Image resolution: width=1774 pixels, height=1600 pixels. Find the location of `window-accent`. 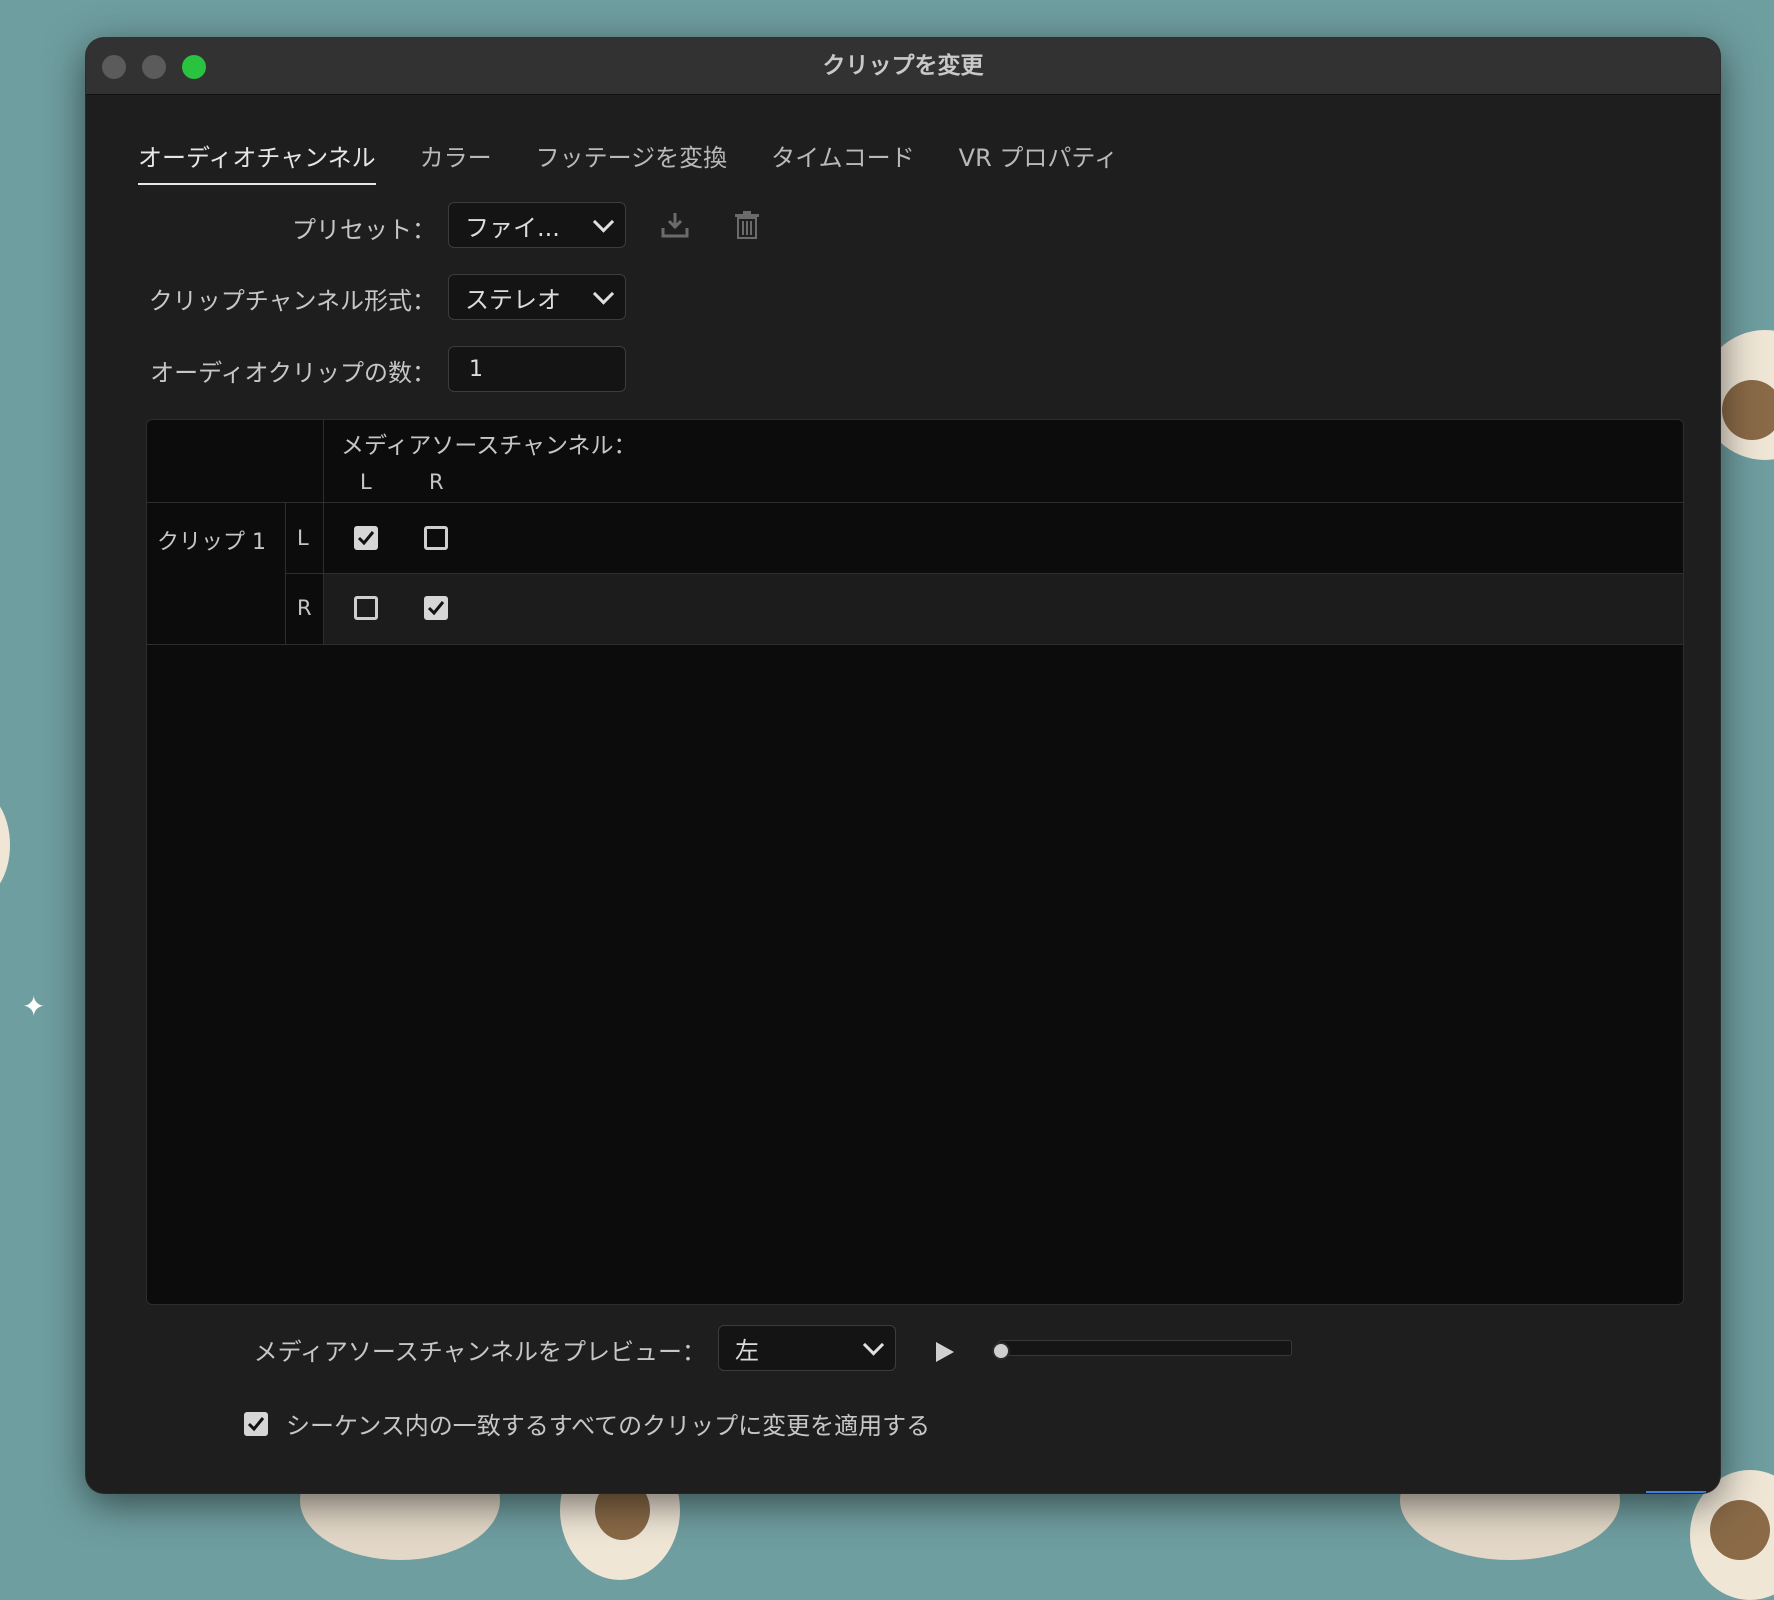

window-accent is located at coordinates (1676, 1492).